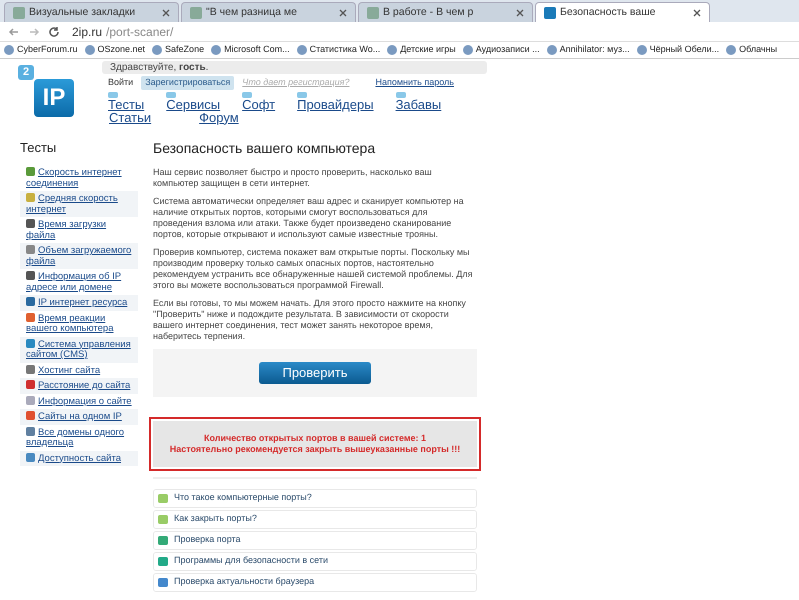 This screenshot has height=600, width=799. Describe the element at coordinates (259, 104) in the screenshot. I see `nav-link: Софт` at that location.